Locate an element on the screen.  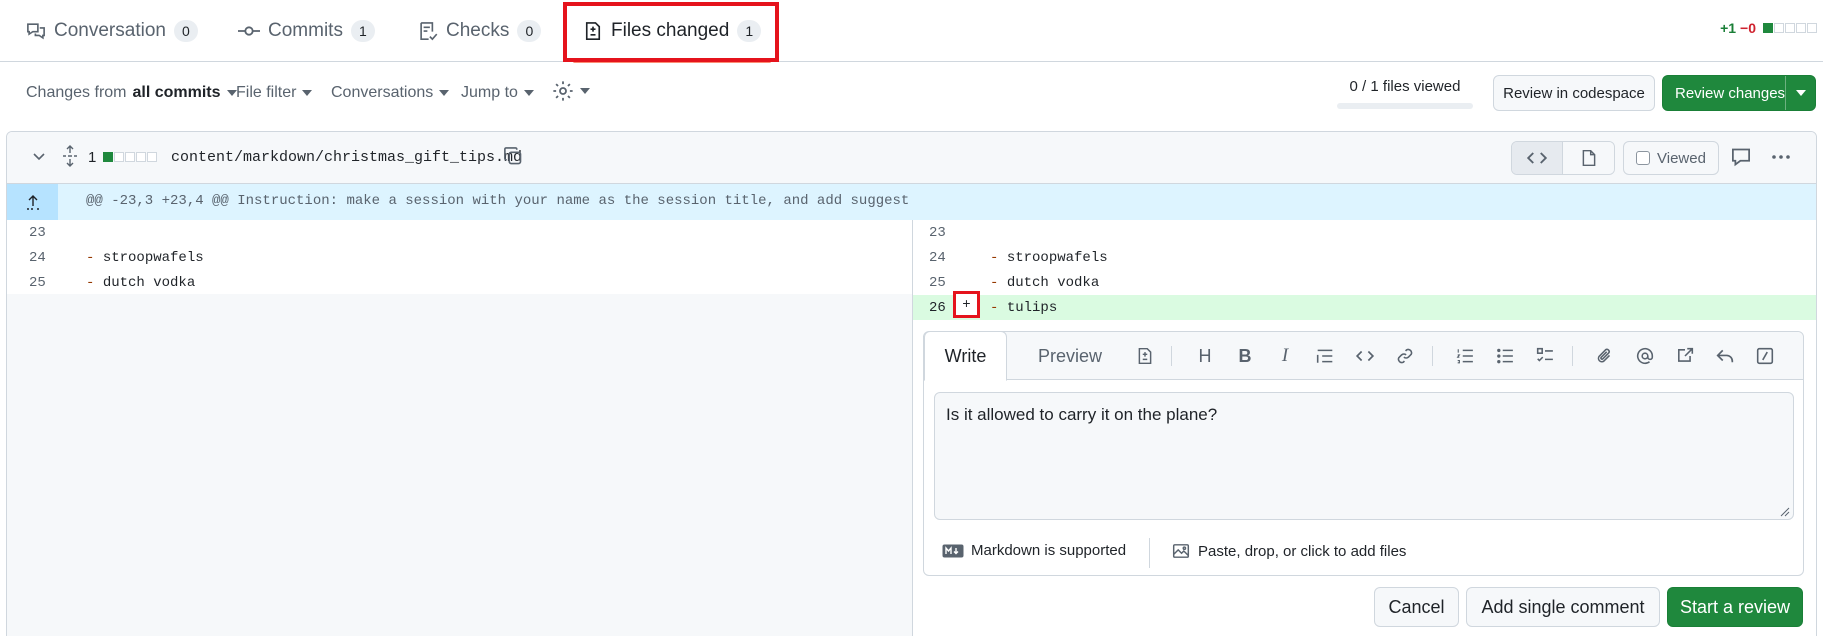
bold-icon: B is located at coordinates (1245, 355).